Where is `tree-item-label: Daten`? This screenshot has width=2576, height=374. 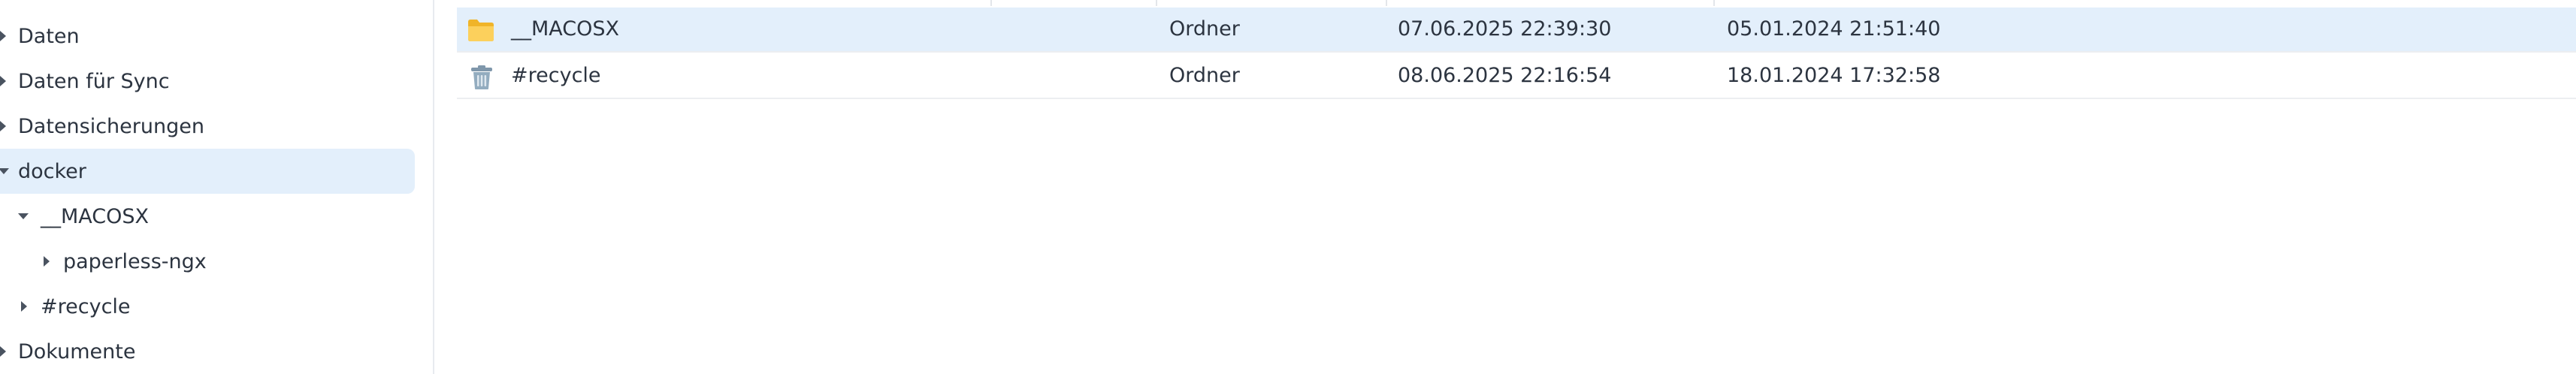
tree-item-label: Daten is located at coordinates (49, 36).